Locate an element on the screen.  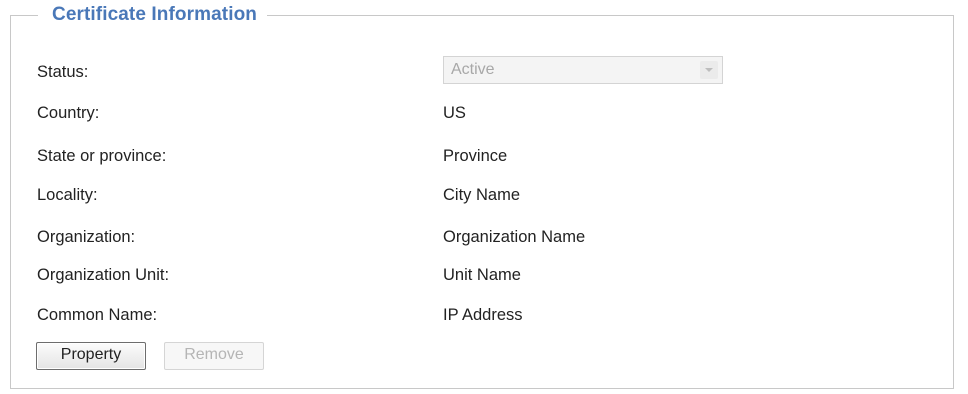
status-label: Status: is located at coordinates (63, 72).